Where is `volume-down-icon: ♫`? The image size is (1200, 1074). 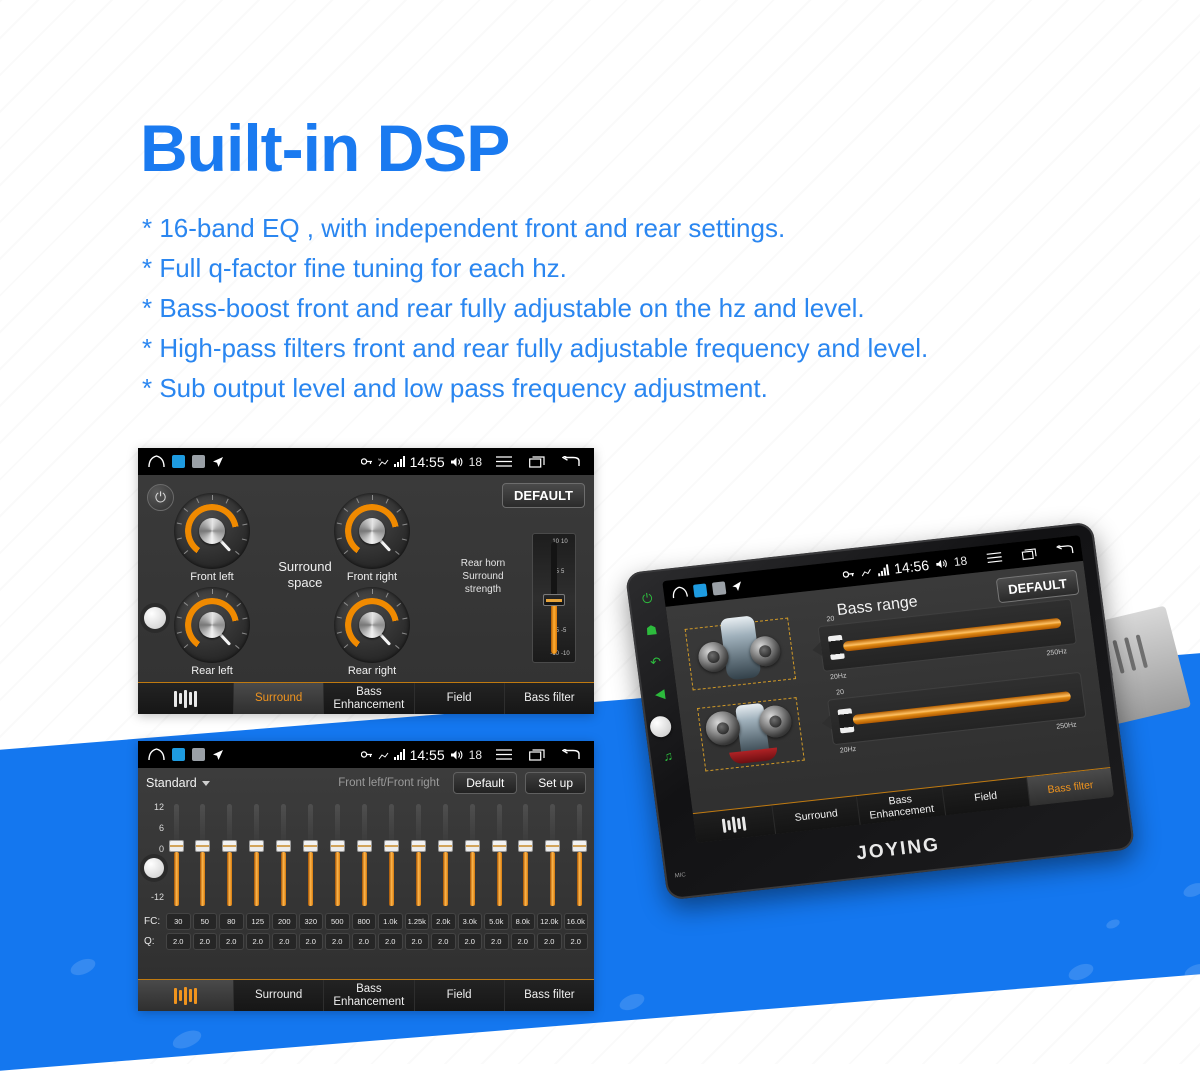
volume-down-icon: ♫ is located at coordinates (668, 756).